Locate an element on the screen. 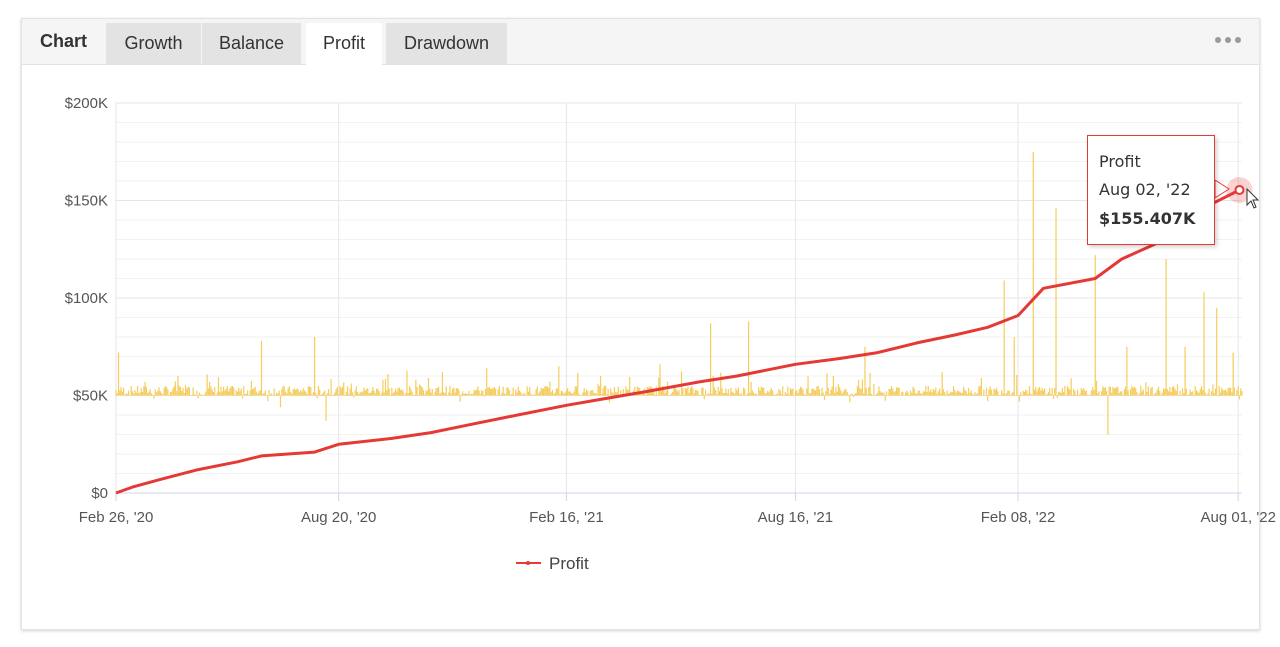 The width and height of the screenshot is (1280, 647). y-tick-label: $150K is located at coordinates (86, 201).